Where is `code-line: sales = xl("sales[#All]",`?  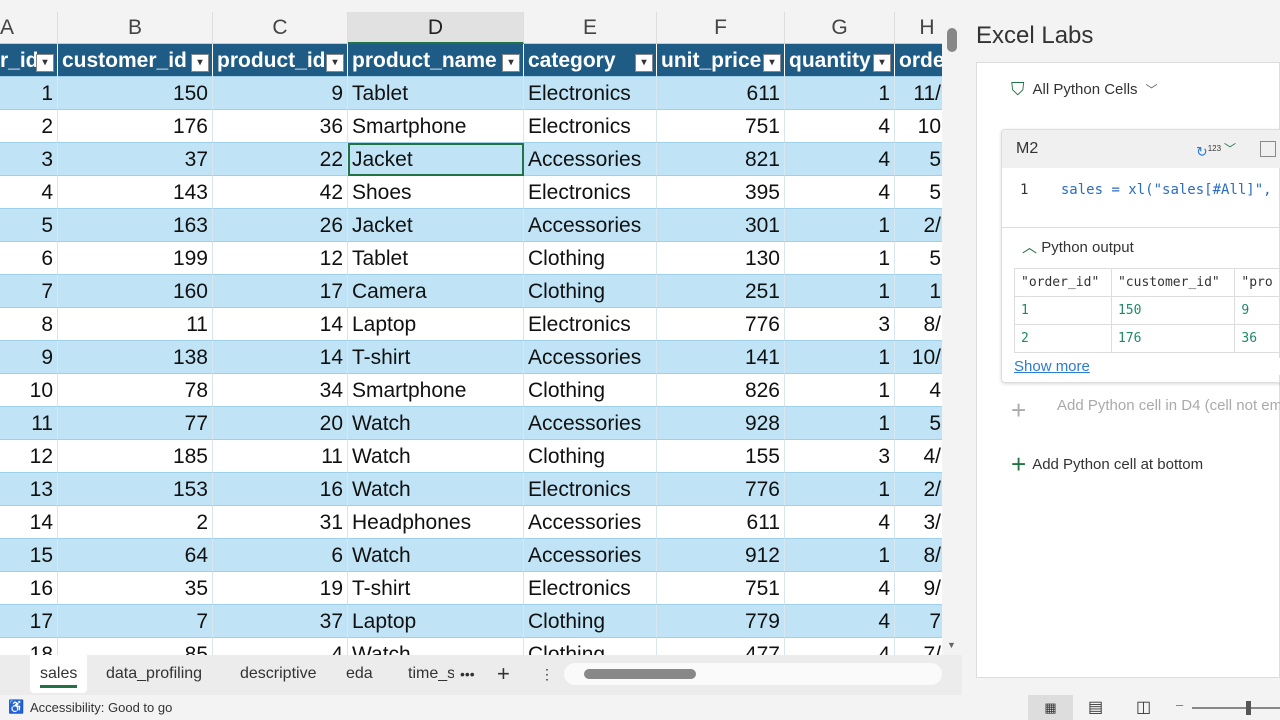 code-line: sales = xl("sales[#All]", is located at coordinates (1166, 190).